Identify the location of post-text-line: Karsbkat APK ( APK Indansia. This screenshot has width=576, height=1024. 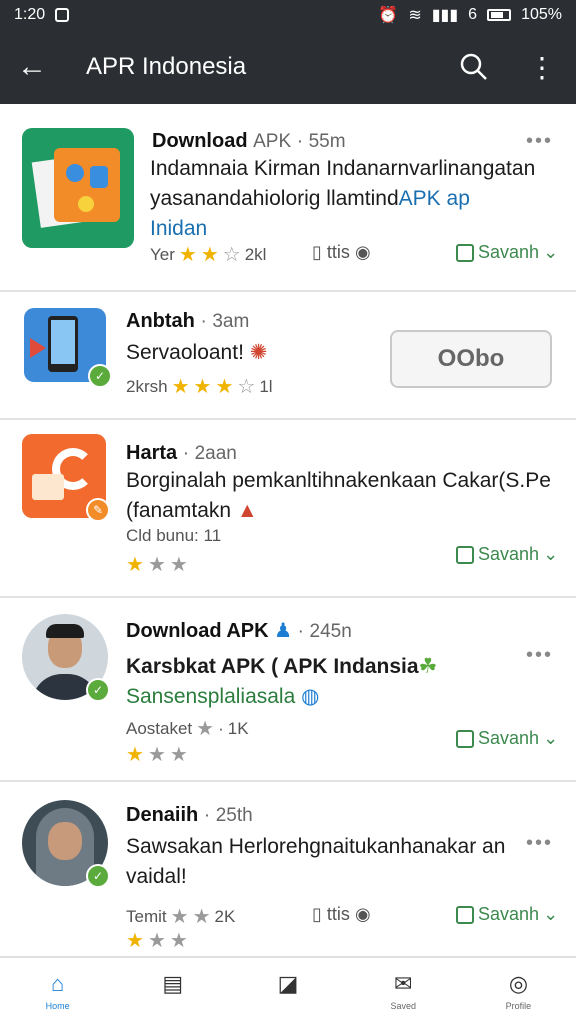
(272, 666).